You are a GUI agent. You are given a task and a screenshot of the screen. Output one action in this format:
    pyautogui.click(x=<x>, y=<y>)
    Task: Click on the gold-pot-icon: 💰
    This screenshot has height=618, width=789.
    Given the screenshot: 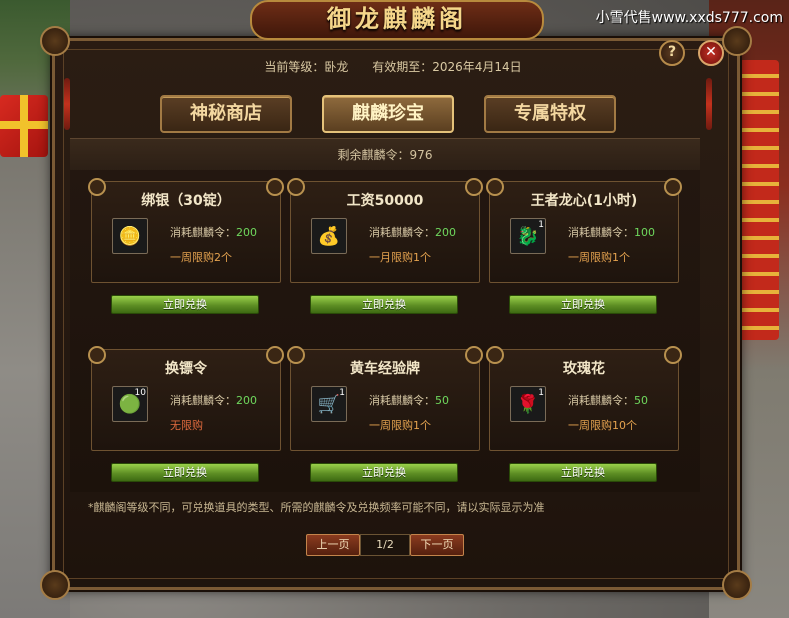 What is the action you would take?
    pyautogui.click(x=329, y=236)
    